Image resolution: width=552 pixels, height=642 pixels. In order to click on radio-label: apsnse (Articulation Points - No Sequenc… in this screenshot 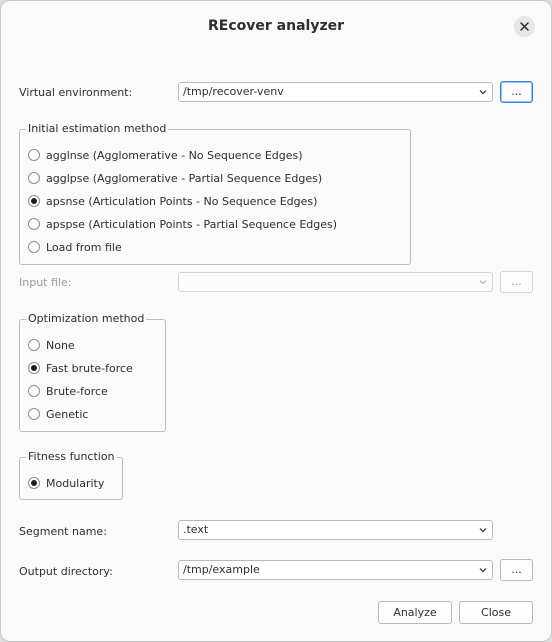, I will do `click(182, 201)`.